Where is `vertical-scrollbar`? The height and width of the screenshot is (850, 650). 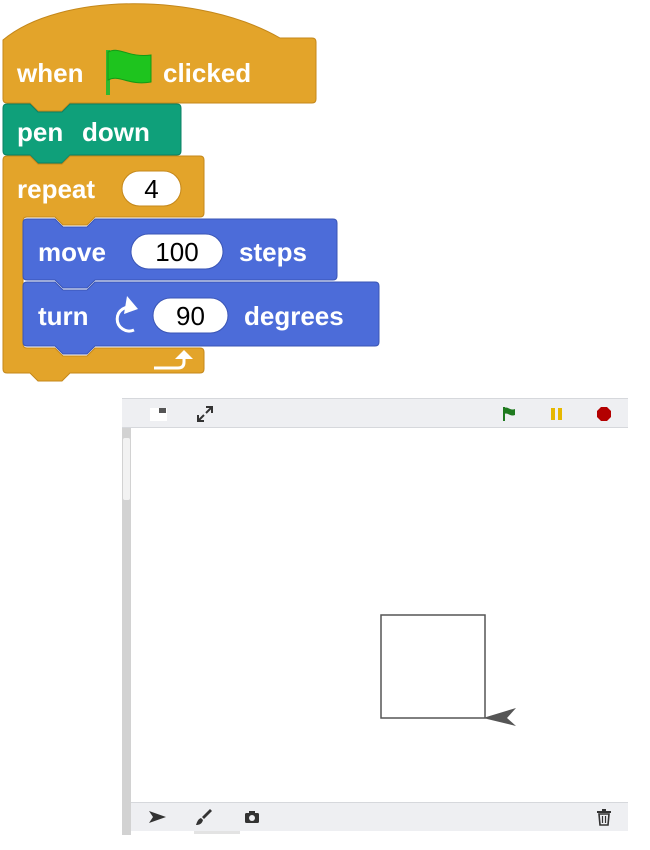
vertical-scrollbar is located at coordinates (126, 631).